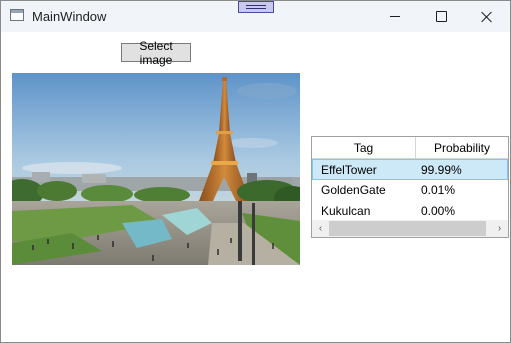  Describe the element at coordinates (462, 147) in the screenshot. I see `column-header-probability: Probability` at that location.